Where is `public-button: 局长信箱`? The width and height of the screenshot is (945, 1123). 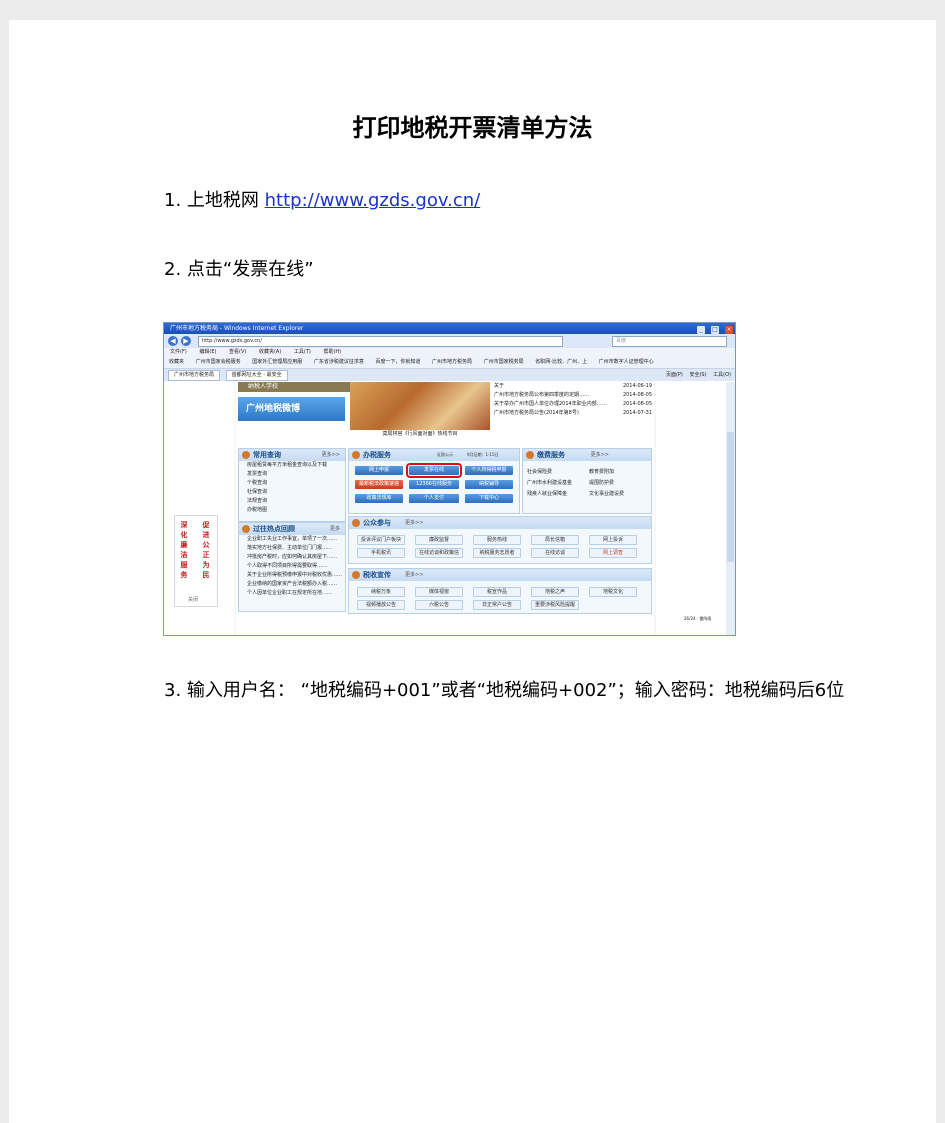 public-button: 局长信箱 is located at coordinates (555, 540).